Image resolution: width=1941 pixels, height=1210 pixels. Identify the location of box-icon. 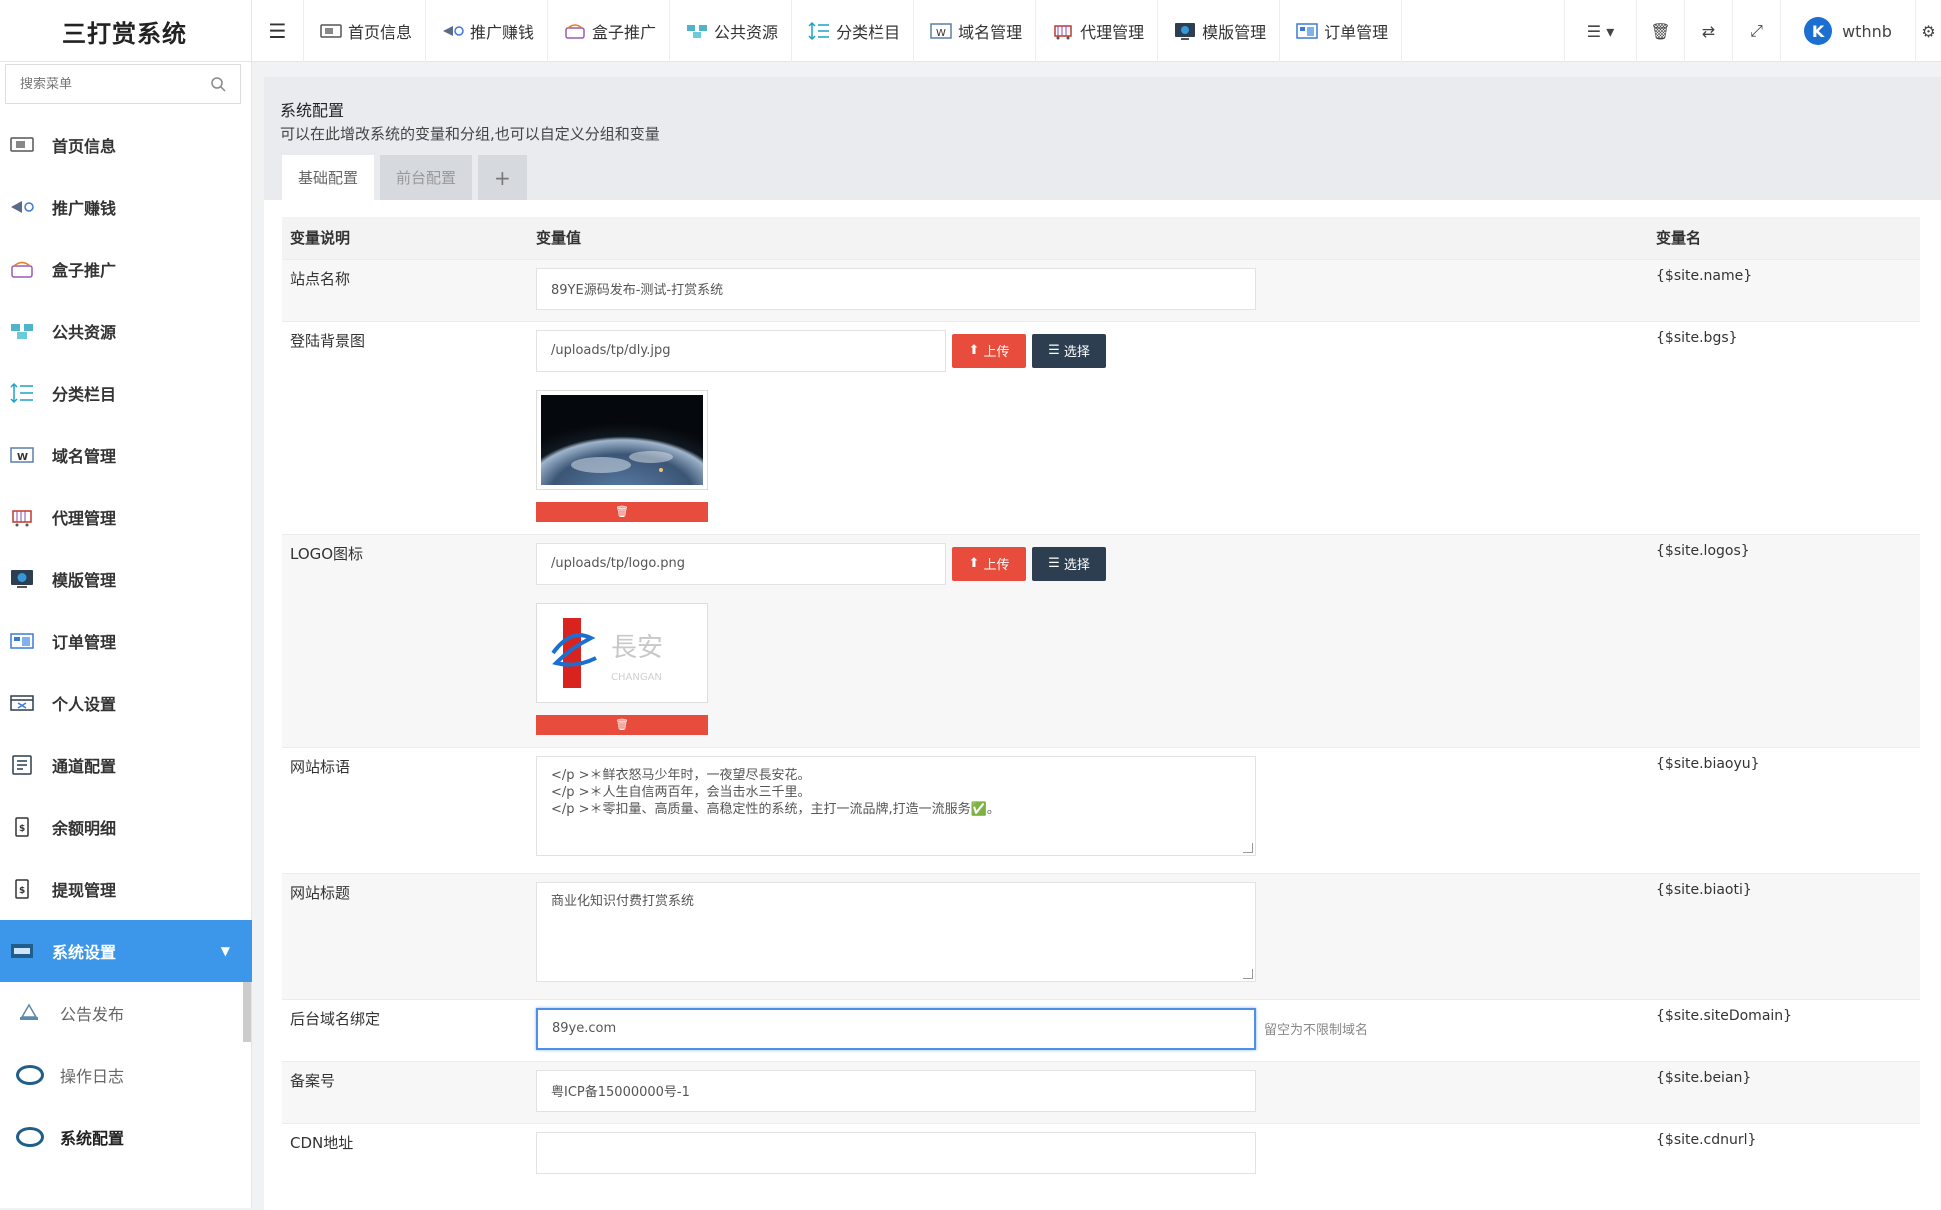
(22, 269).